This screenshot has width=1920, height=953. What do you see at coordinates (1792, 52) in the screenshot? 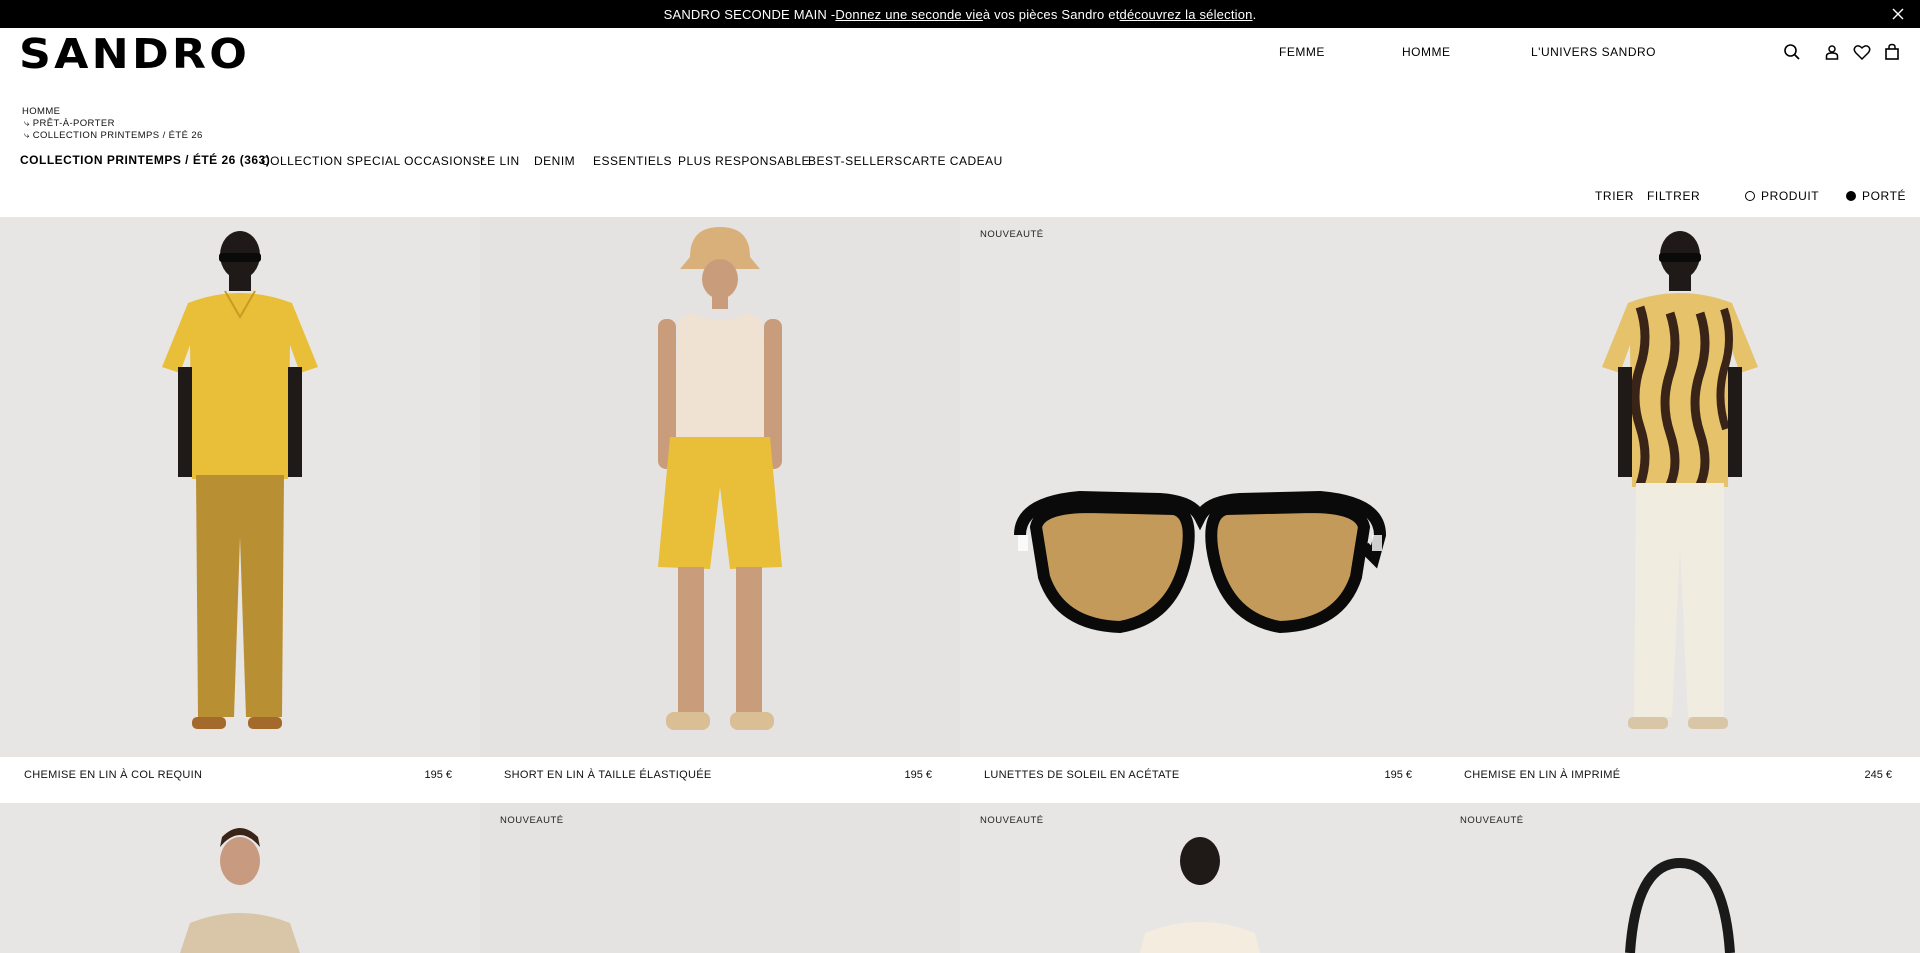
I see `search-icon` at bounding box center [1792, 52].